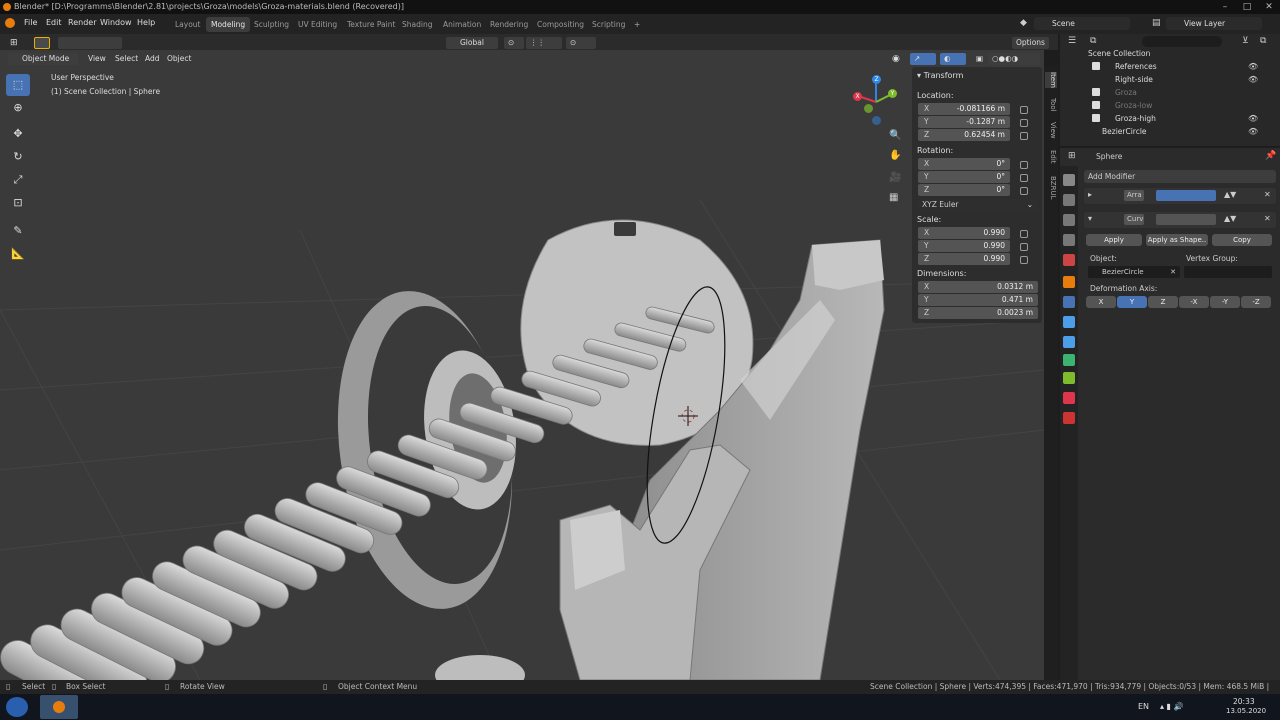 The width and height of the screenshot is (1280, 720). Describe the element at coordinates (1247, 7) in the screenshot. I see `maximize-icon: □` at that location.